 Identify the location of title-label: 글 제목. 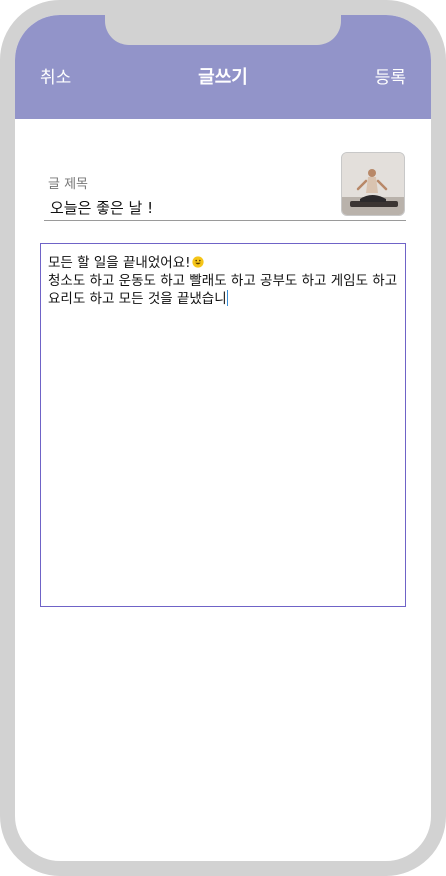
(68, 184).